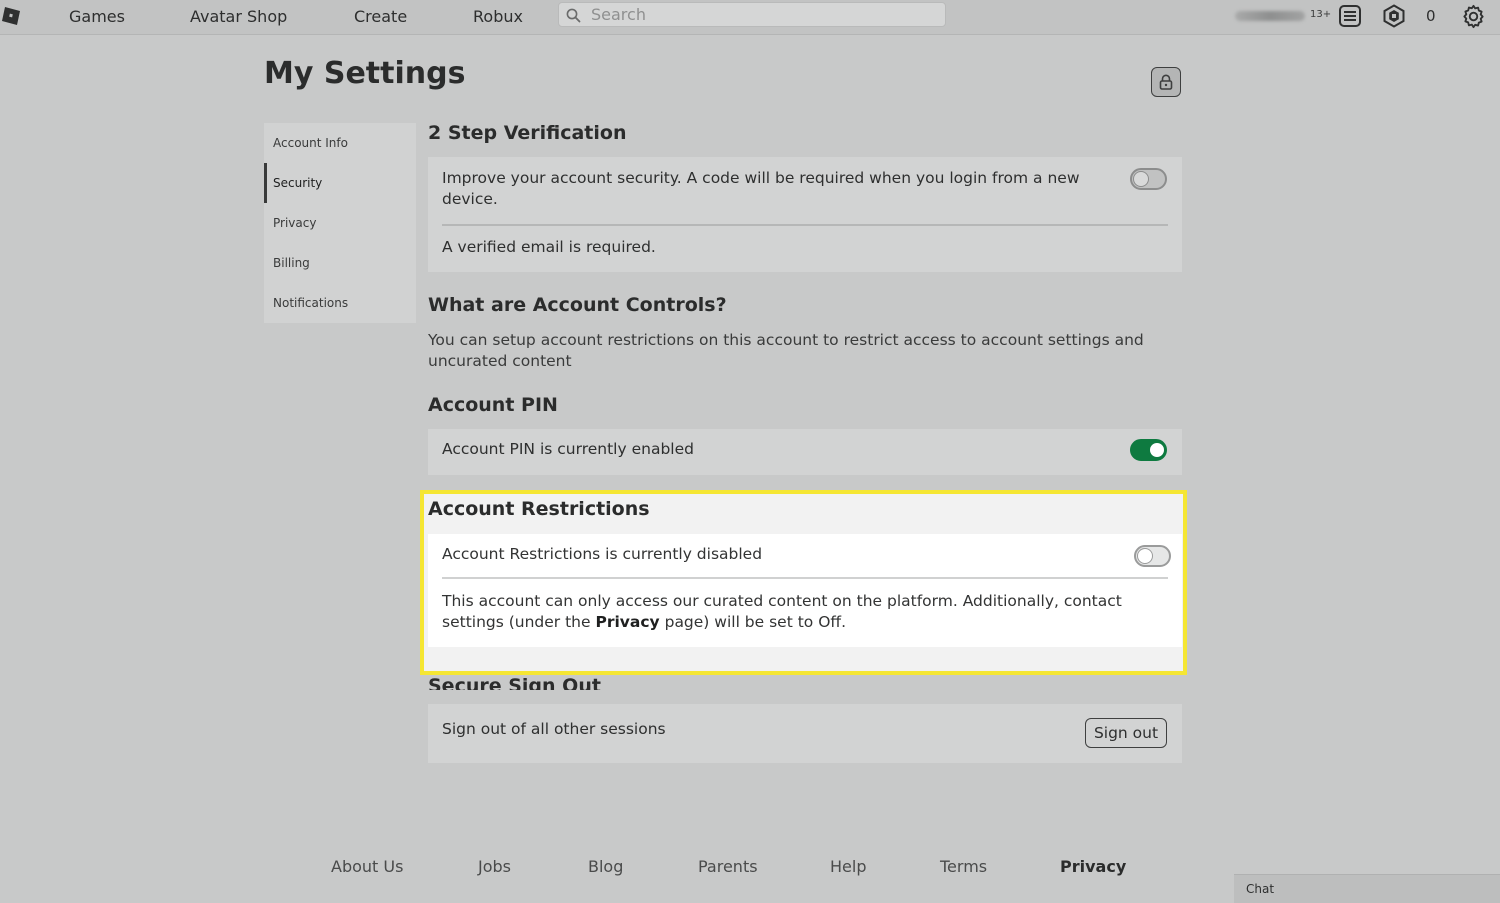  Describe the element at coordinates (549, 247) in the screenshot. I see `two-step-note: A verified email is required.` at that location.